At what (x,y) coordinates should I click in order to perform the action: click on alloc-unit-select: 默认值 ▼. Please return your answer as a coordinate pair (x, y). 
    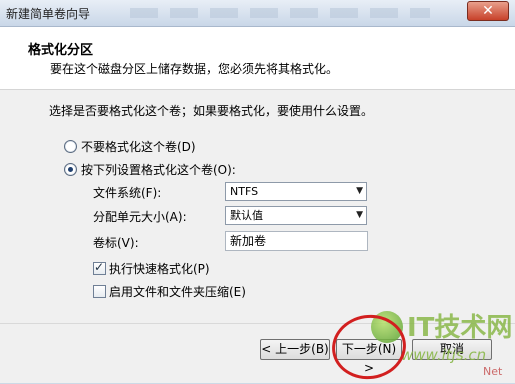
    Looking at the image, I should click on (296, 215).